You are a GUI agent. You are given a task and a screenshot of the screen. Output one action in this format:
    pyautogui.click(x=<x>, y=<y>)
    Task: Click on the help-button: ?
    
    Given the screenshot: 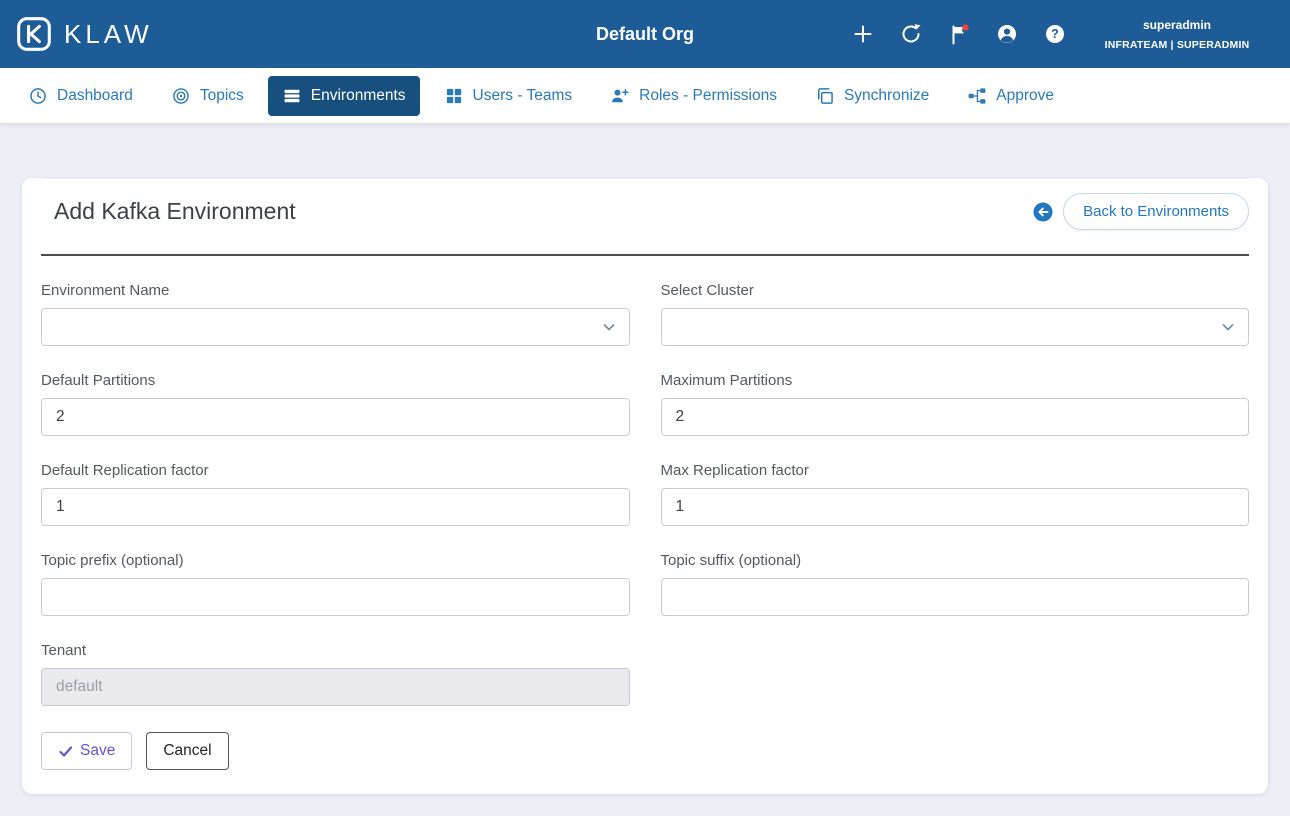 What is the action you would take?
    pyautogui.click(x=1055, y=34)
    